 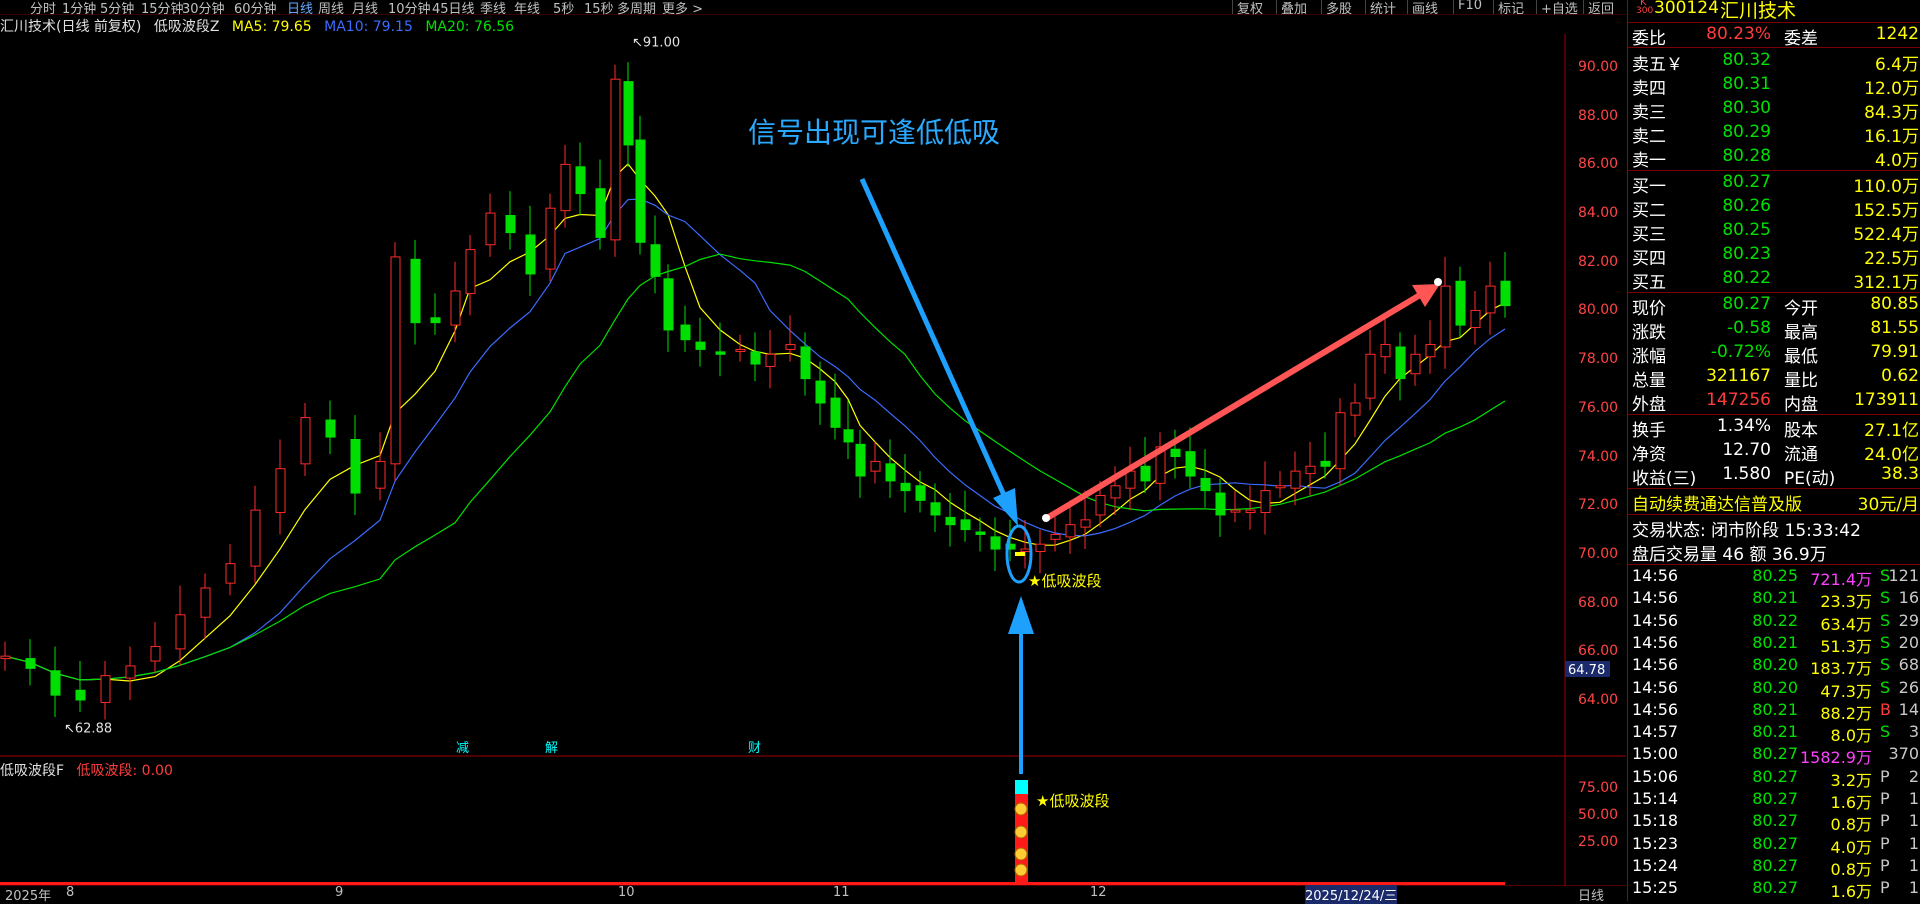 I want to click on tick-side: S, so click(x=1885, y=620).